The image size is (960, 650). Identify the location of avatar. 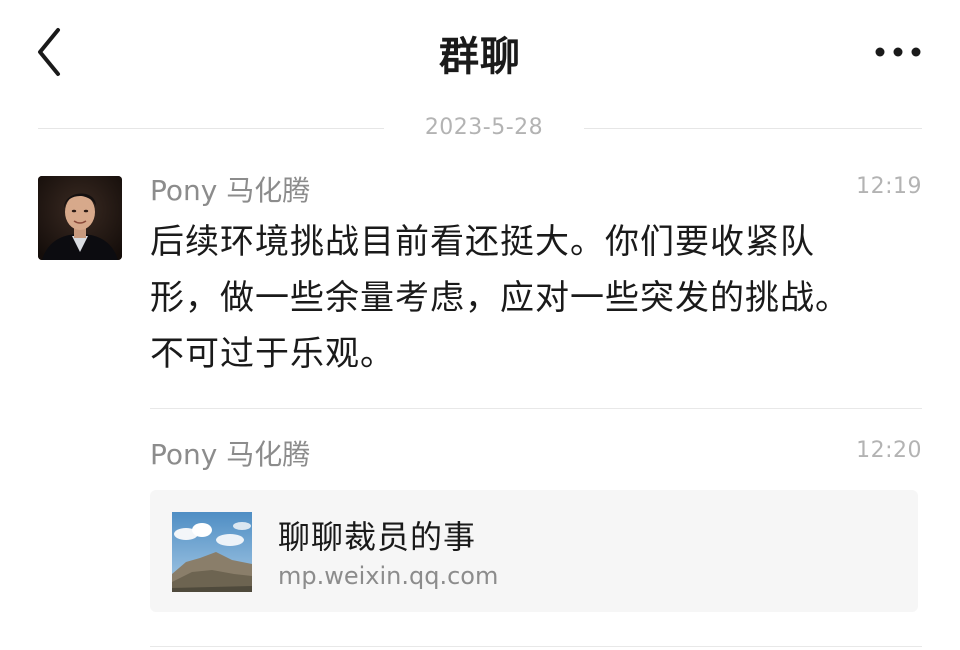
(80, 218).